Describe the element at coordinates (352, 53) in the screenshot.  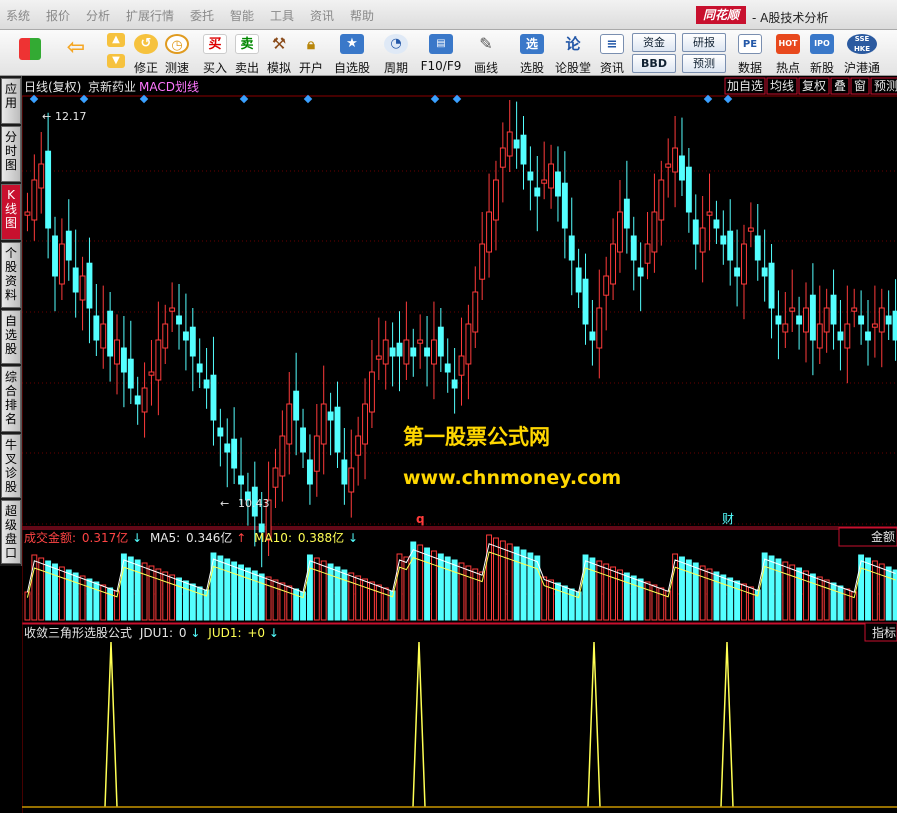
I see `watchlist-button: ★ 自选股` at that location.